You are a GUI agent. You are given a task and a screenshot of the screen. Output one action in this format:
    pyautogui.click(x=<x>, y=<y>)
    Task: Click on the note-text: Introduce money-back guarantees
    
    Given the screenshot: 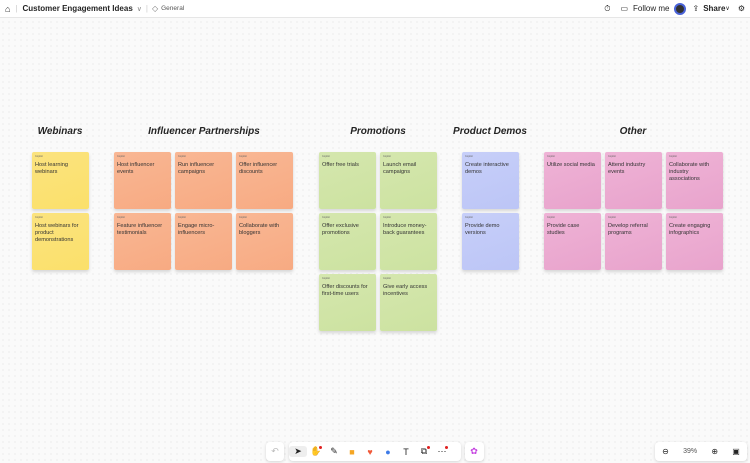 What is the action you would take?
    pyautogui.click(x=405, y=229)
    